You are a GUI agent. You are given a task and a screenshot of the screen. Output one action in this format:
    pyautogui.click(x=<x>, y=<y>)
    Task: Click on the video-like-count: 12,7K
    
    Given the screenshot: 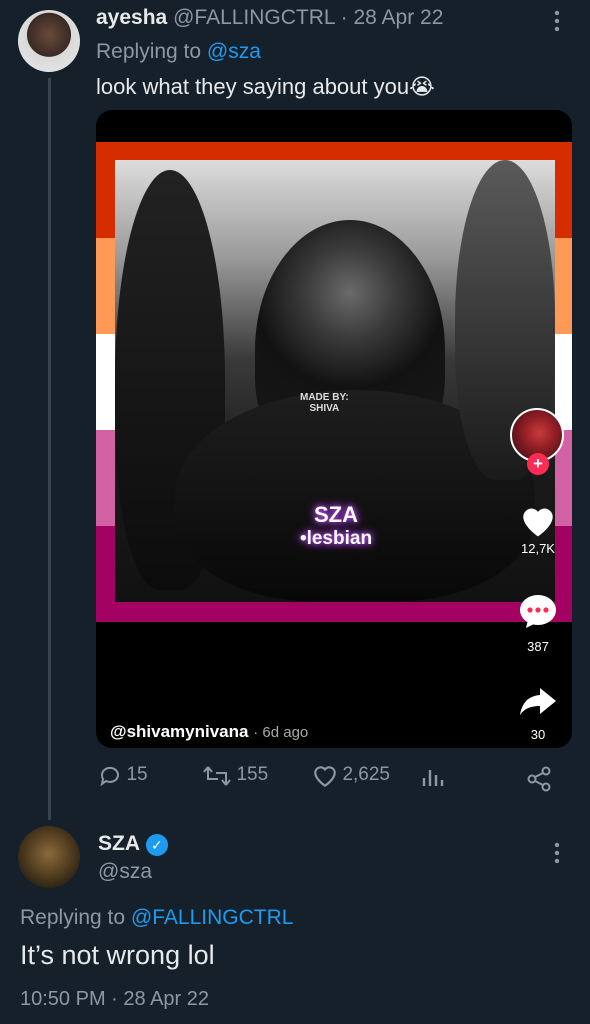 What is the action you would take?
    pyautogui.click(x=538, y=548)
    